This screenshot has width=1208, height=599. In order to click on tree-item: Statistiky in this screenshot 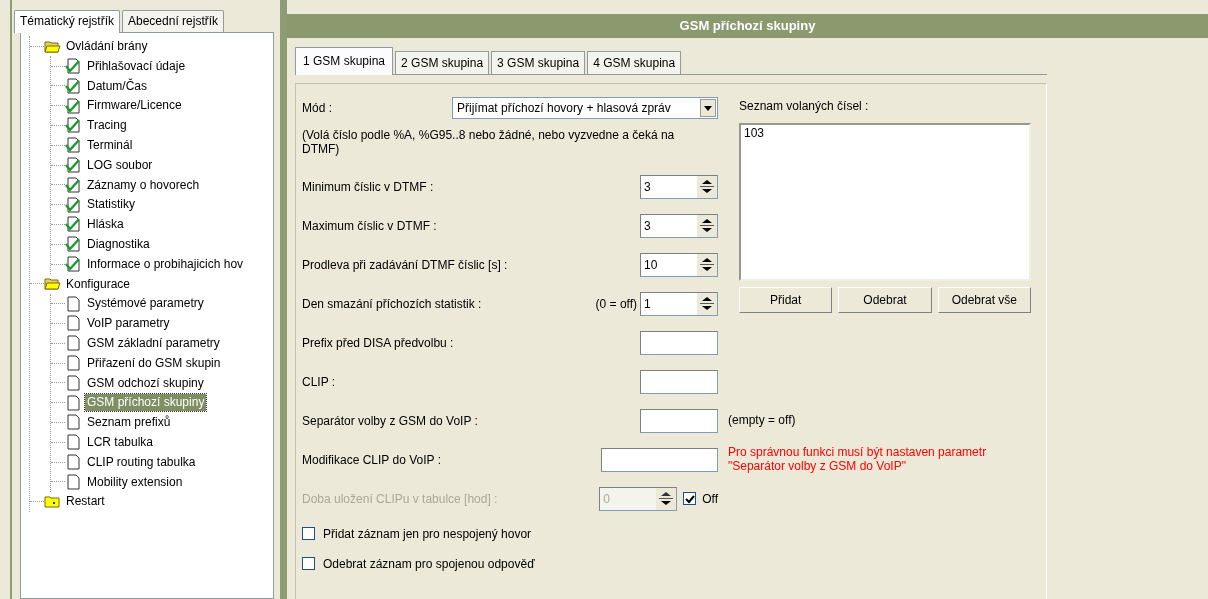, I will do `click(111, 204)`.